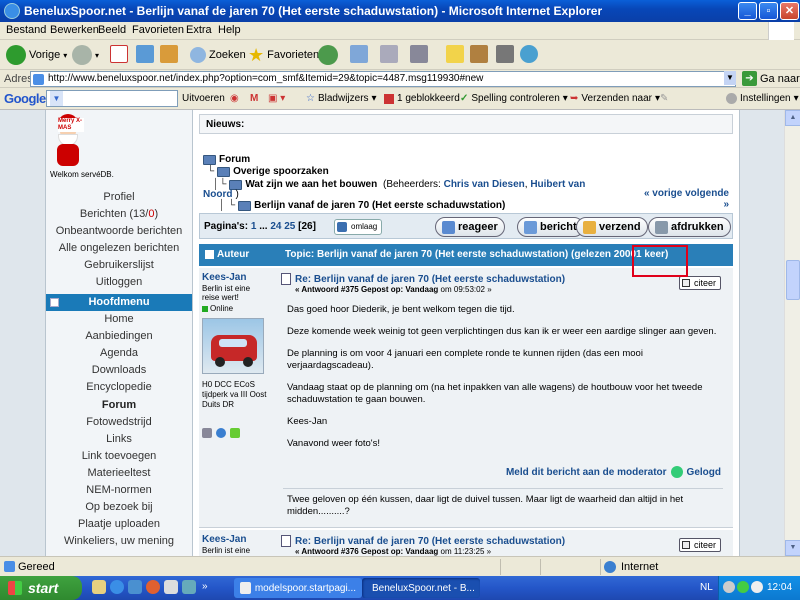 Image resolution: width=800 pixels, height=600 pixels. I want to click on breadcrumb-mod-overflow: Noord), so click(221, 194).